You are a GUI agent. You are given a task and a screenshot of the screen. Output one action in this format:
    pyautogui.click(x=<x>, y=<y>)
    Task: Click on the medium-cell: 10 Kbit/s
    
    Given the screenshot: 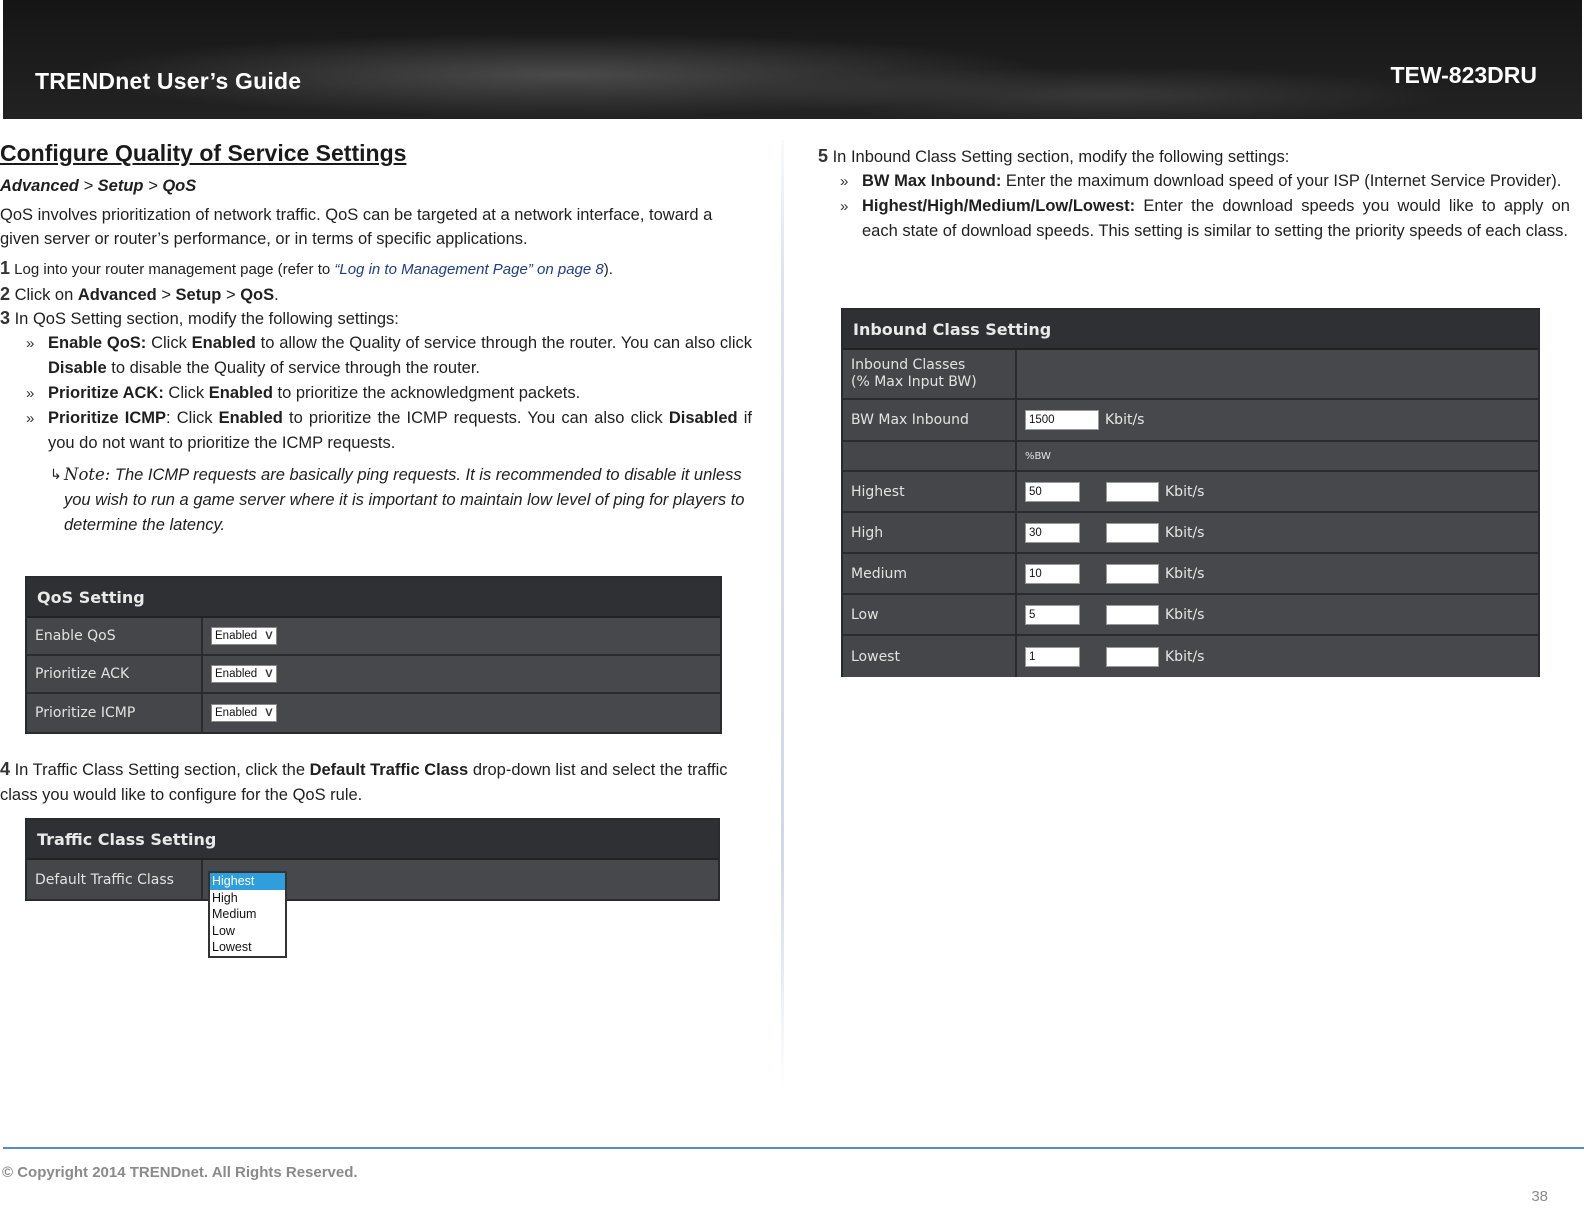 What is the action you would take?
    pyautogui.click(x=1277, y=573)
    